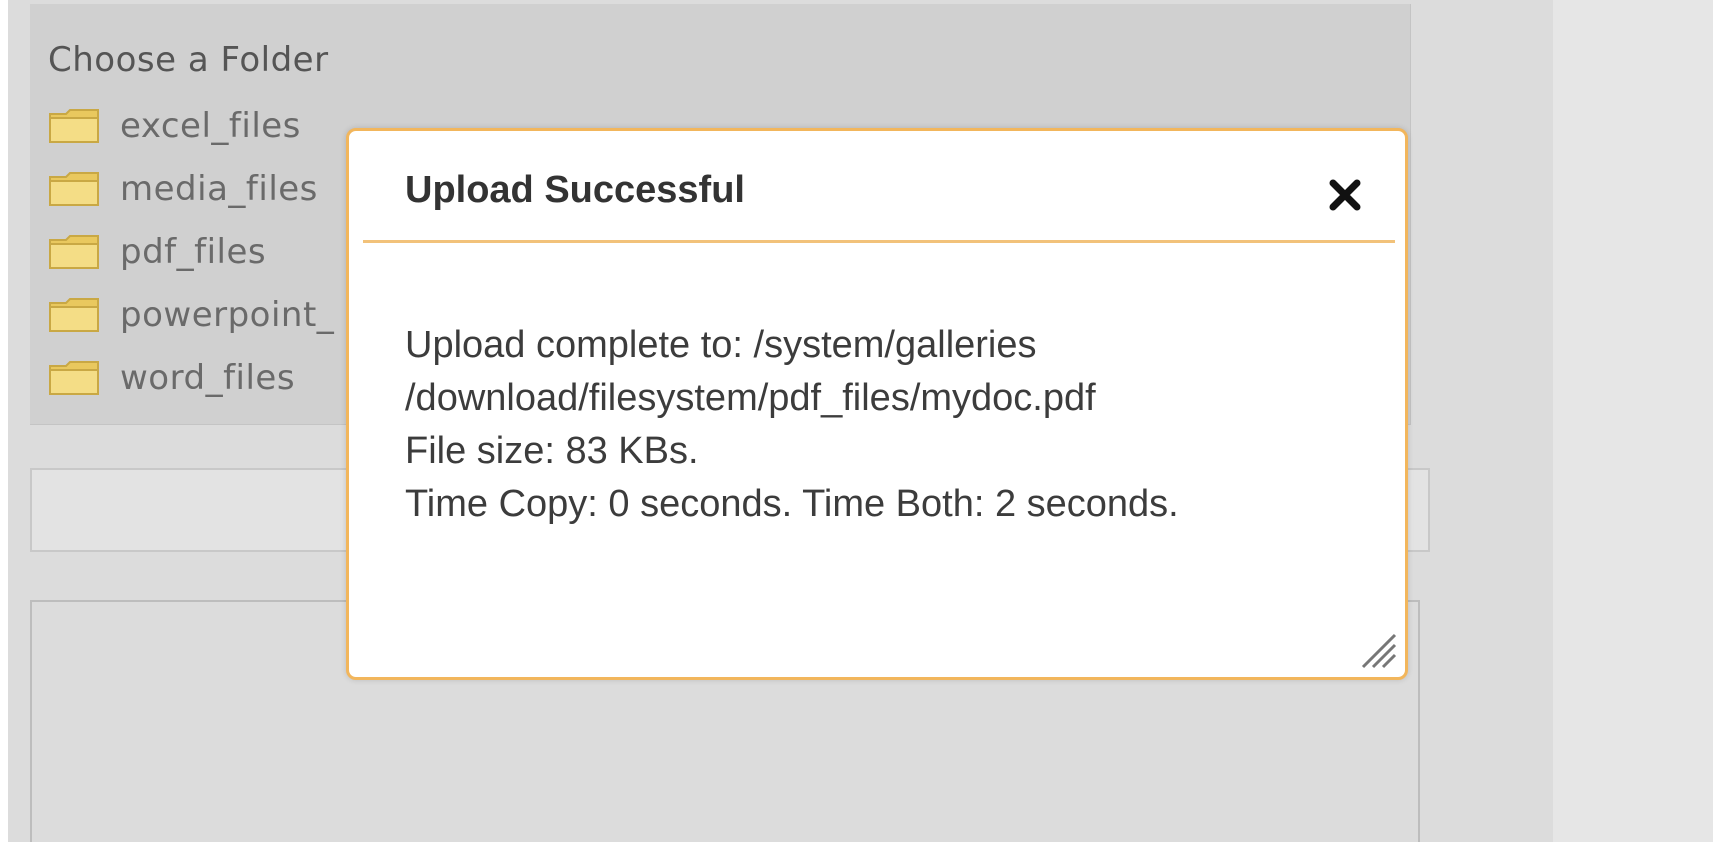  What do you see at coordinates (1633, 421) in the screenshot?
I see `right-margin` at bounding box center [1633, 421].